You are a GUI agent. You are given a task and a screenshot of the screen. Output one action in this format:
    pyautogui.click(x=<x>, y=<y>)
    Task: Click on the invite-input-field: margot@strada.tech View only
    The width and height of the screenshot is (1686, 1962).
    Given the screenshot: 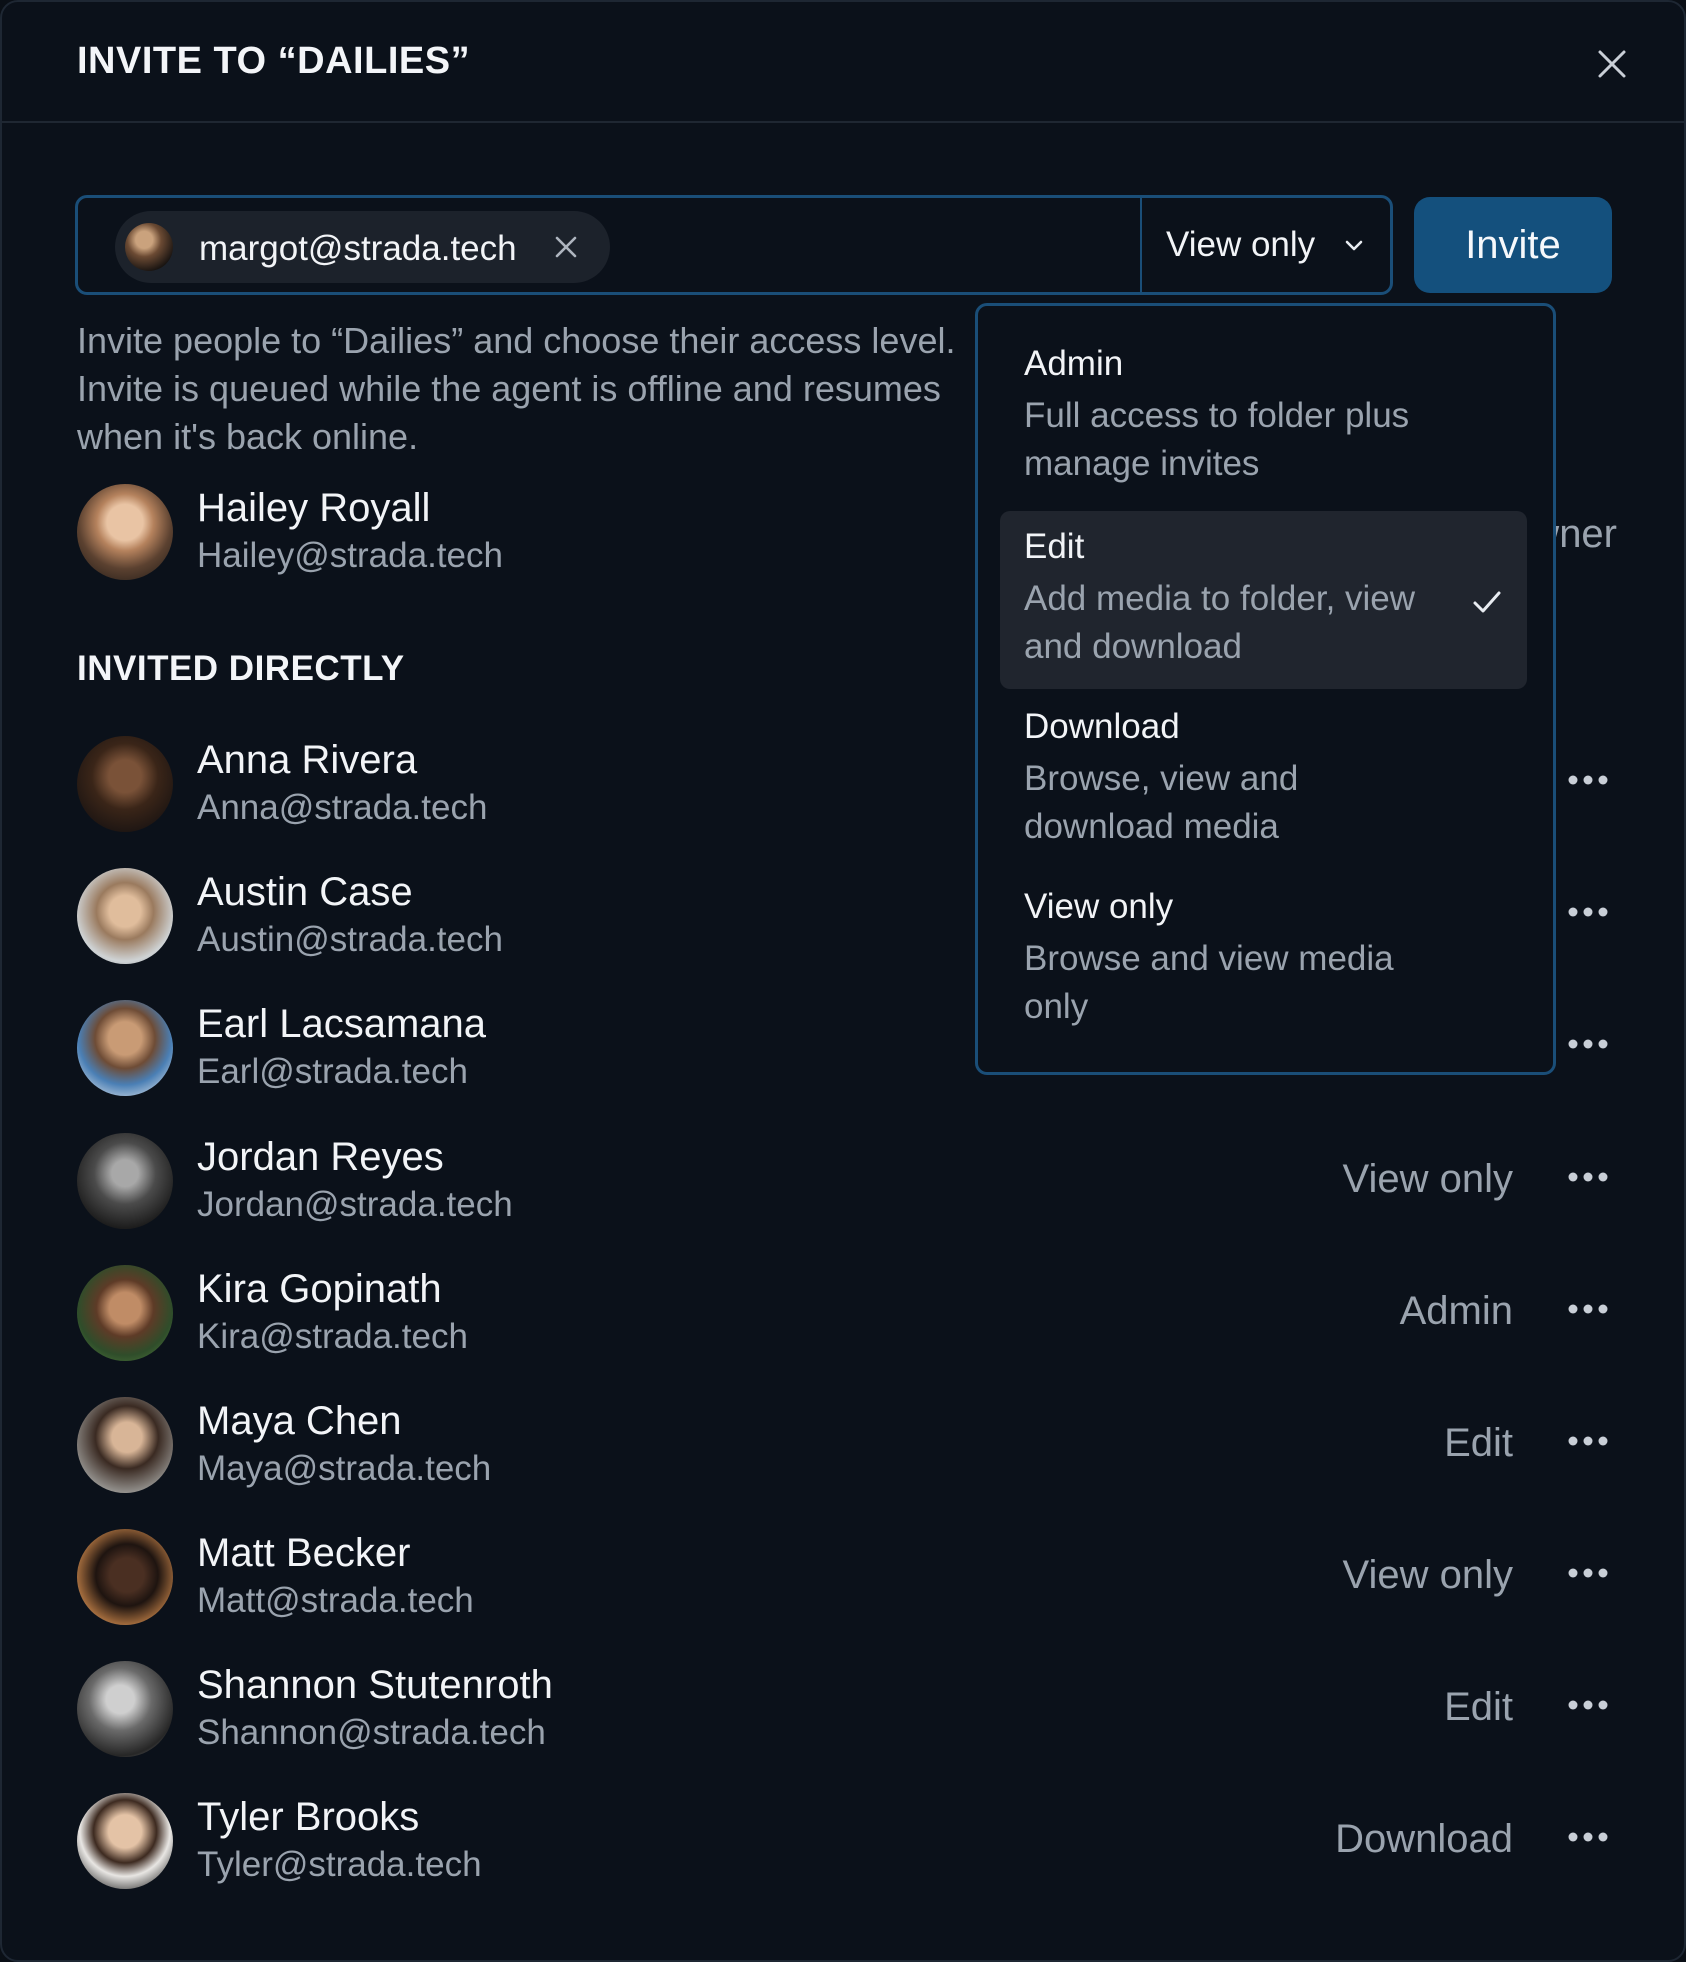 What is the action you would take?
    pyautogui.click(x=734, y=245)
    